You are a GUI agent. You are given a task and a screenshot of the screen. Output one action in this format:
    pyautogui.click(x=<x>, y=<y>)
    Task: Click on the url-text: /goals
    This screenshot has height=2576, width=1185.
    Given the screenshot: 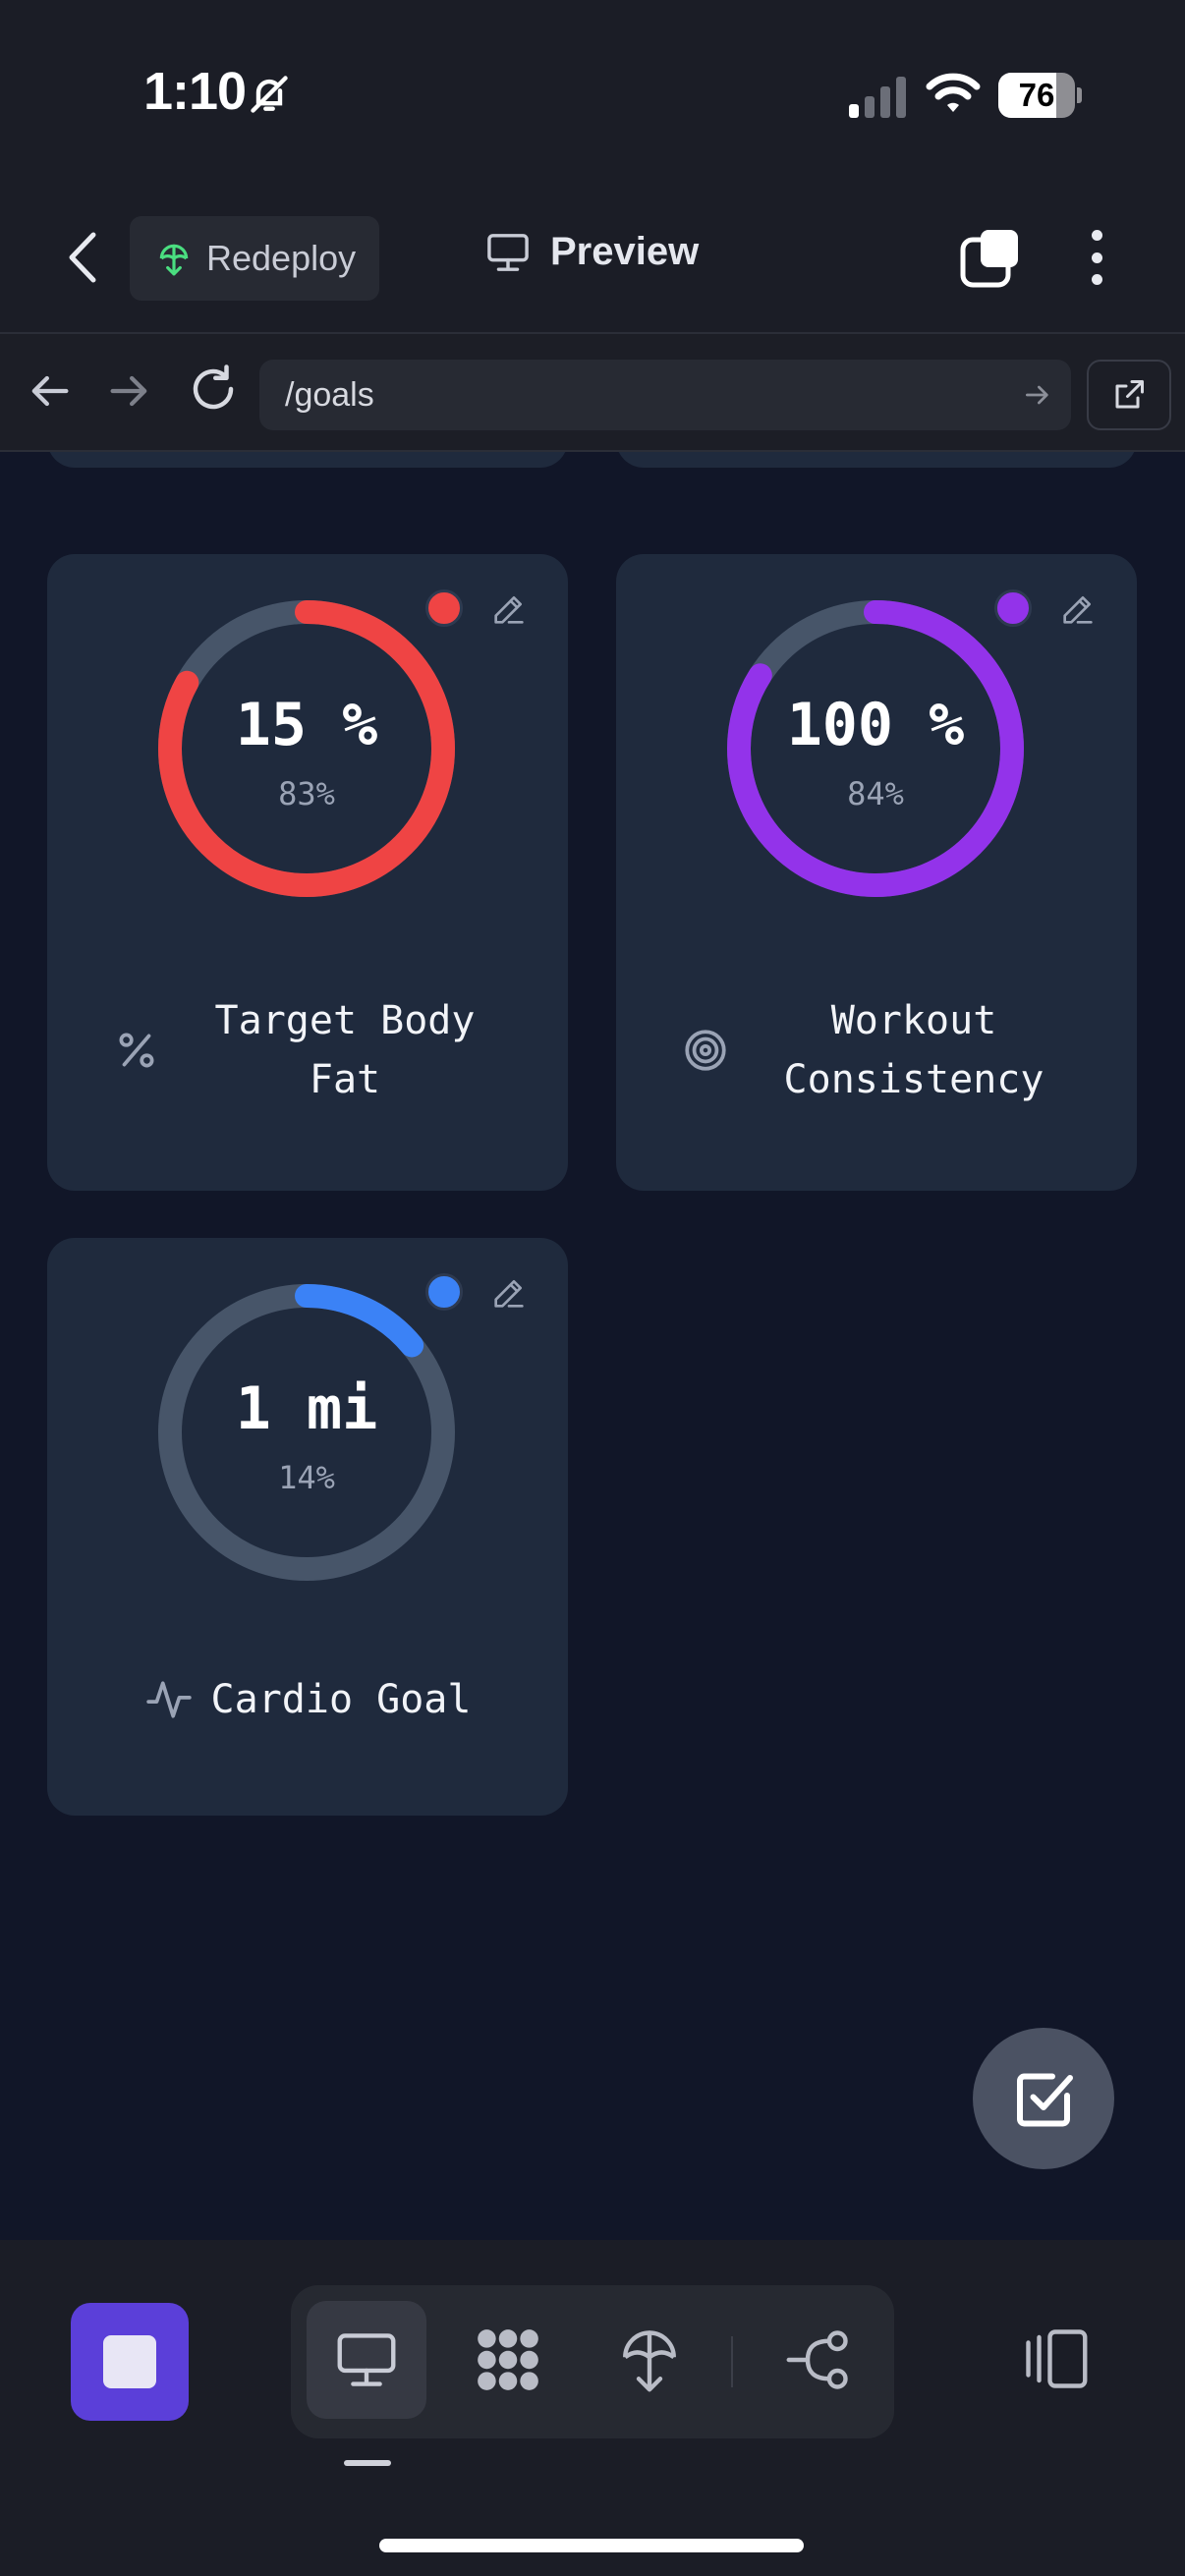 What is the action you would take?
    pyautogui.click(x=329, y=395)
    